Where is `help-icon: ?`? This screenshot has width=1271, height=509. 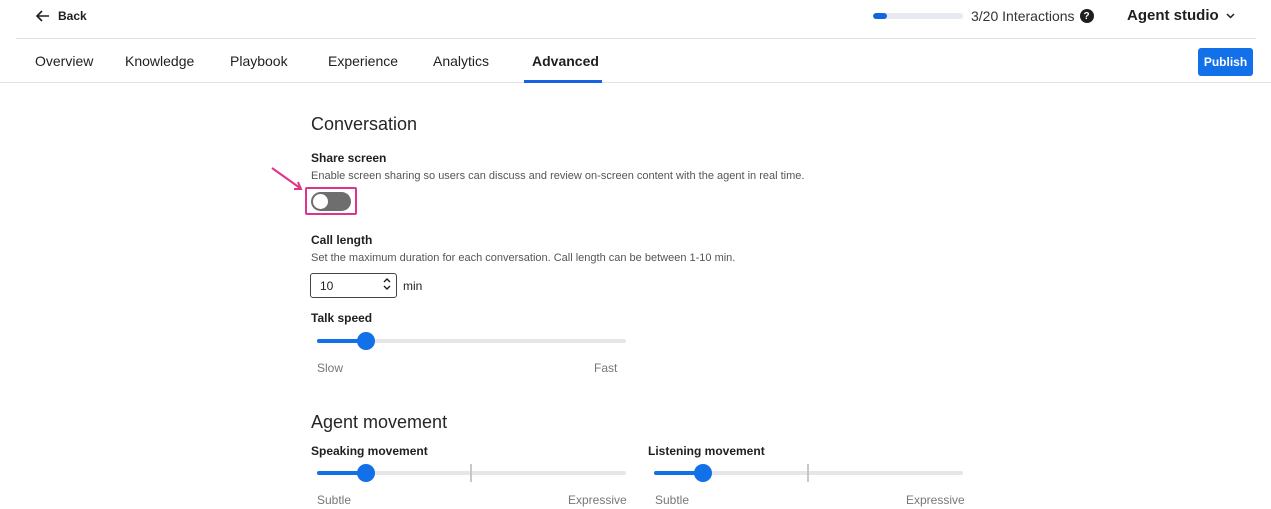
help-icon: ? is located at coordinates (1086, 16).